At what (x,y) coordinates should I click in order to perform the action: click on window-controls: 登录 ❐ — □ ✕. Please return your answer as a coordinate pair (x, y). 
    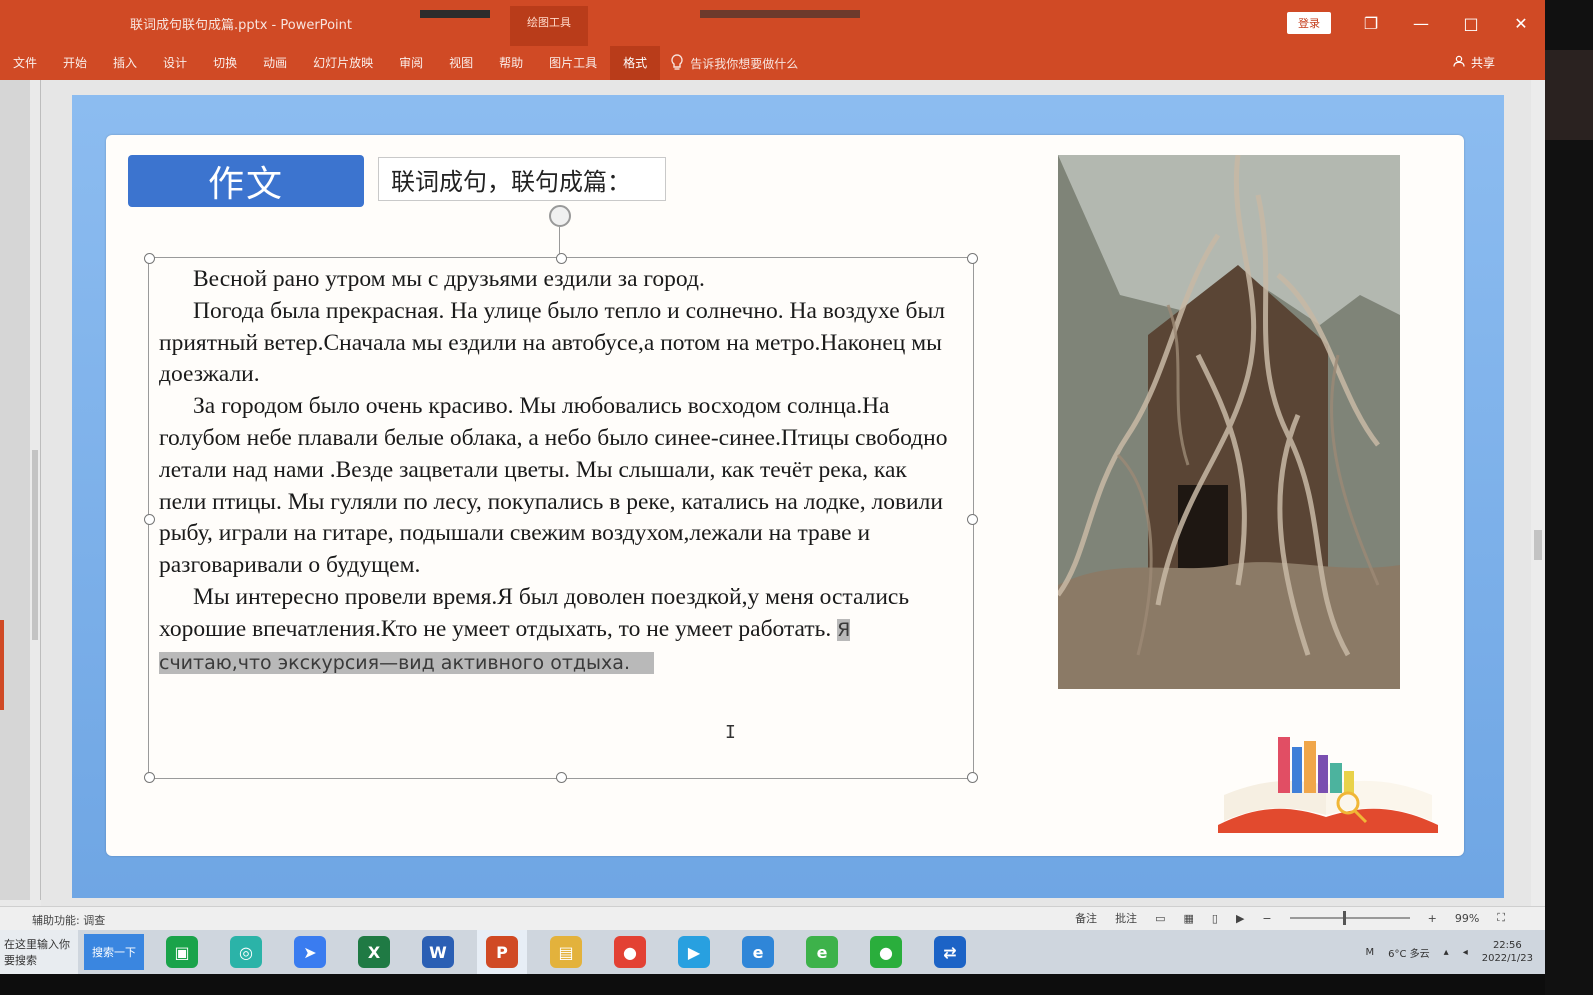
    Looking at the image, I should click on (1416, 23).